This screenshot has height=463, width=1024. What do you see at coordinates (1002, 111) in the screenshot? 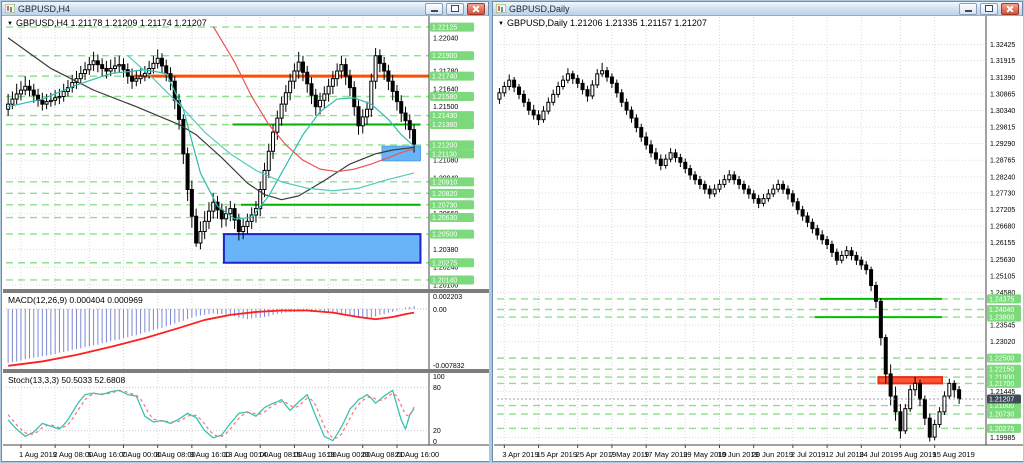
I see `svg-text: 1.30340` at bounding box center [1002, 111].